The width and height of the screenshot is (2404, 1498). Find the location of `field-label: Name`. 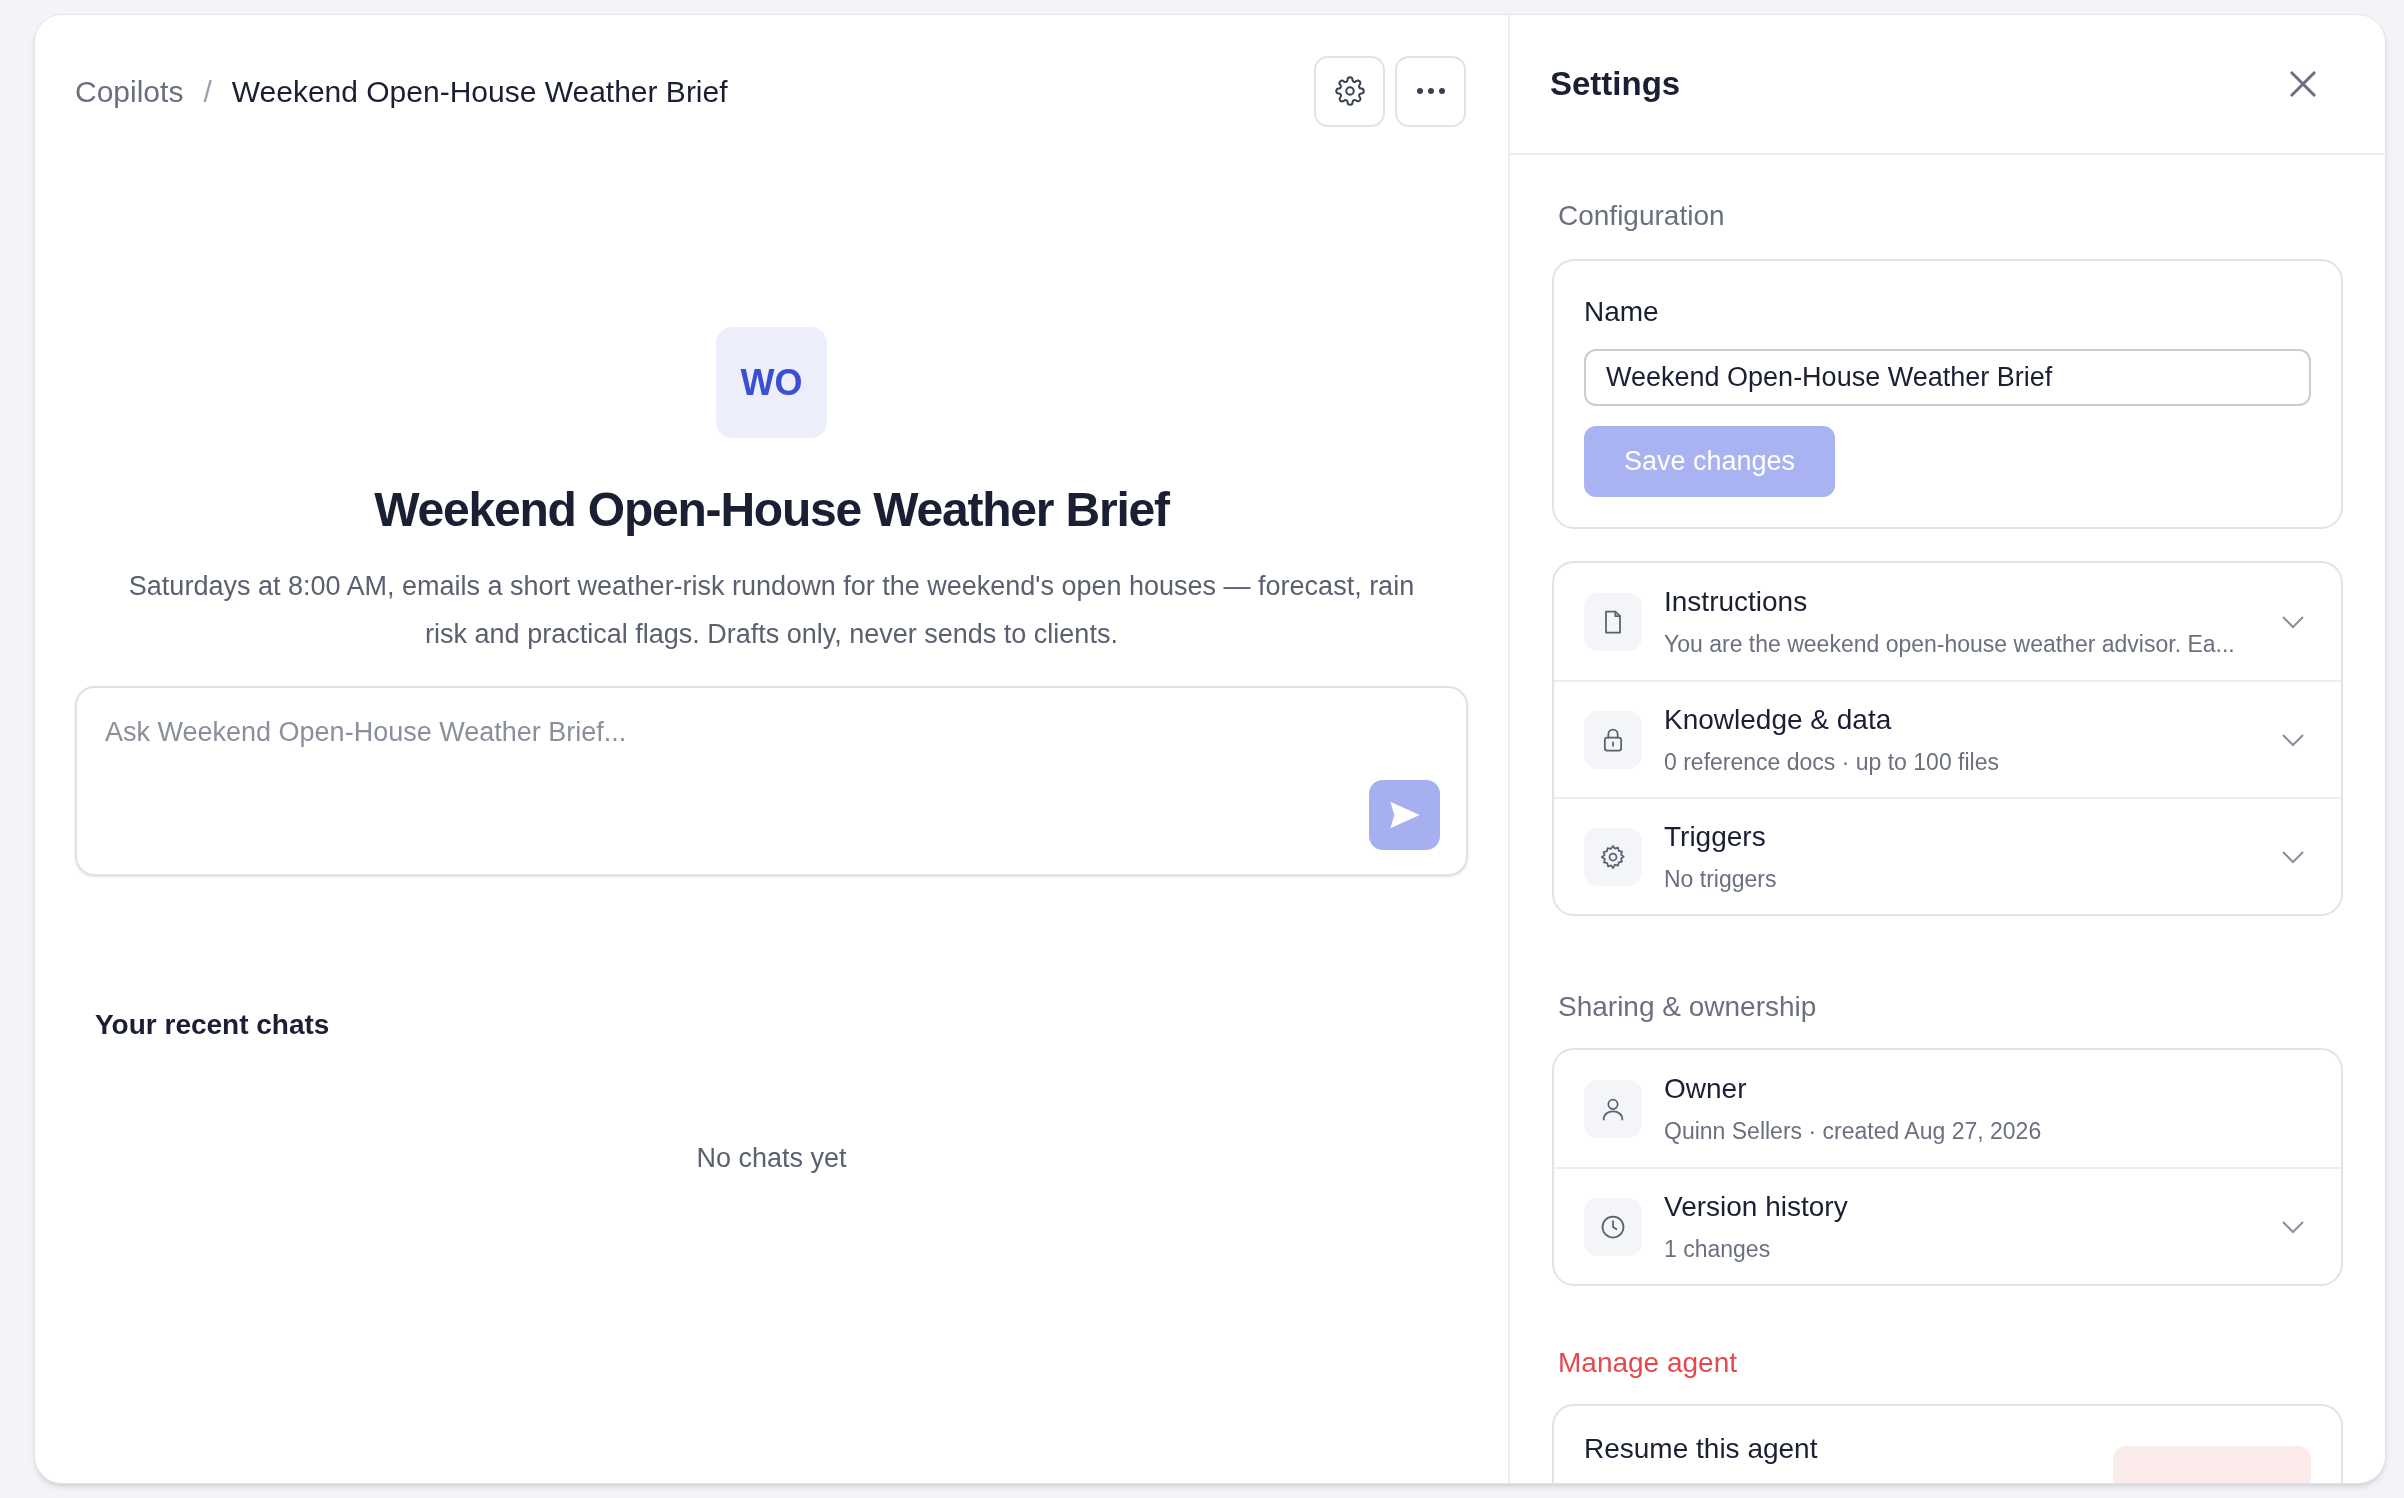

field-label: Name is located at coordinates (1622, 312).